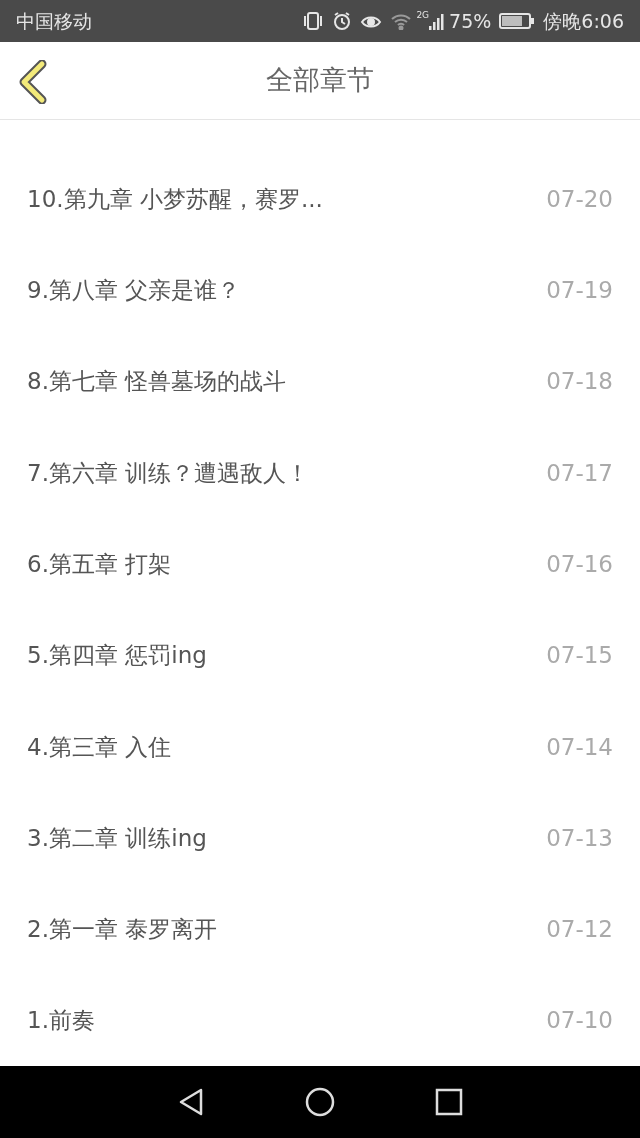  Describe the element at coordinates (579, 1021) in the screenshot. I see `chapter-date: 07-10` at that location.